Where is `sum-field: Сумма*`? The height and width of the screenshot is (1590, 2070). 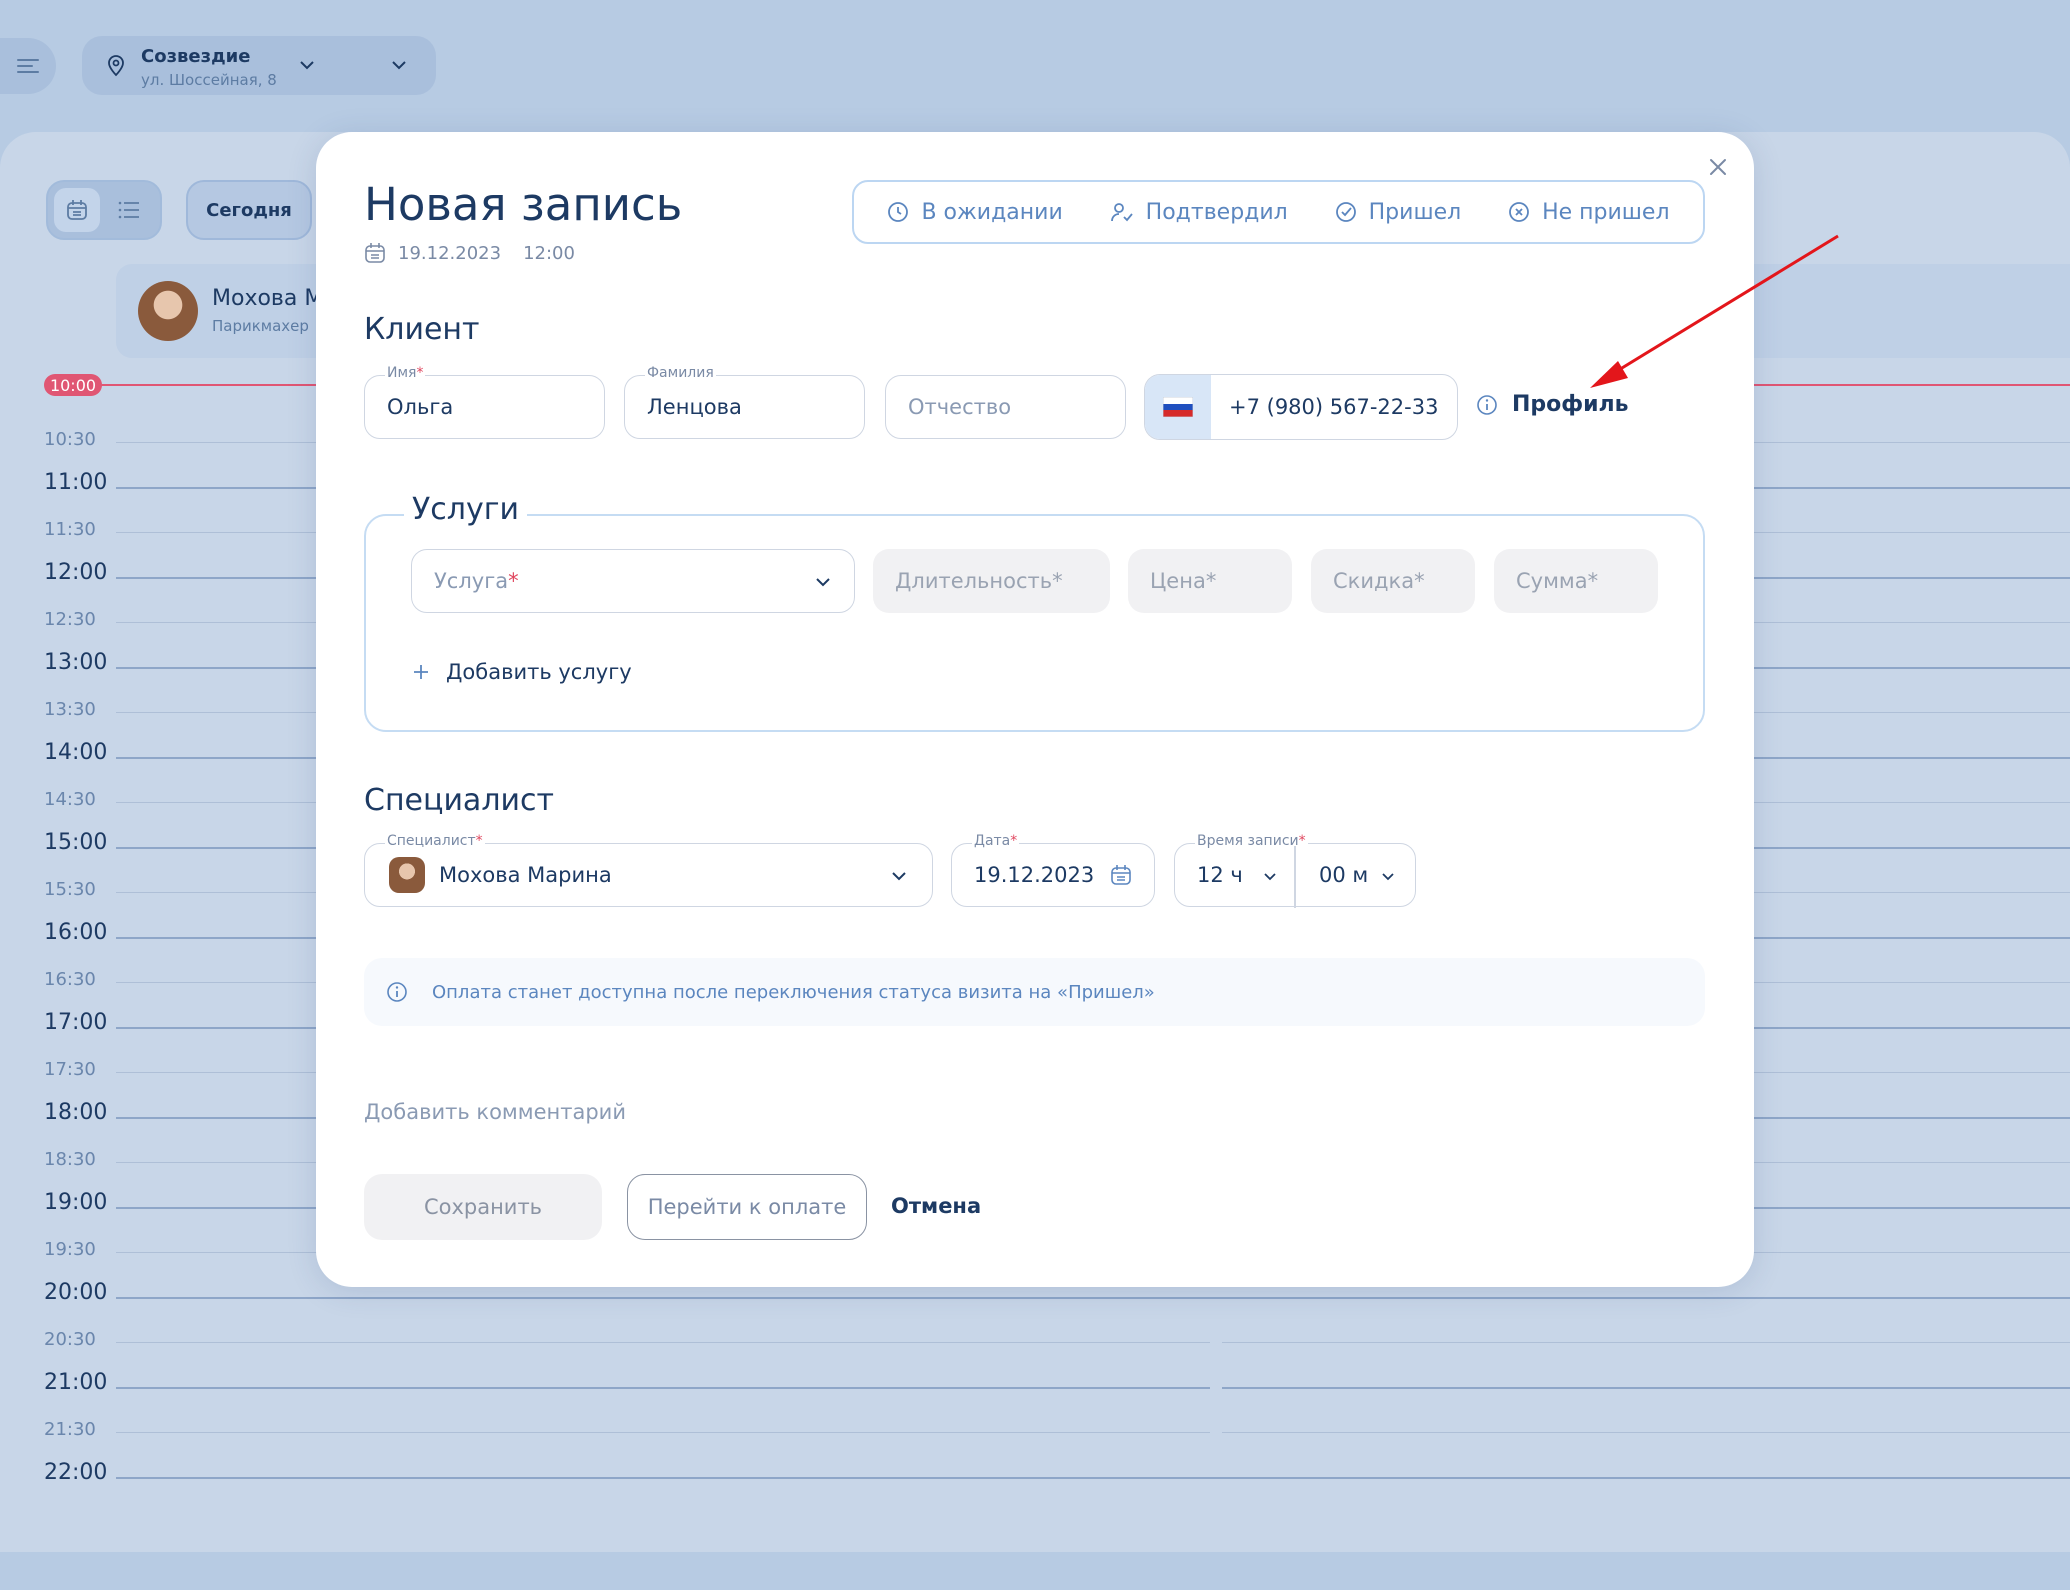 sum-field: Сумма* is located at coordinates (1576, 581).